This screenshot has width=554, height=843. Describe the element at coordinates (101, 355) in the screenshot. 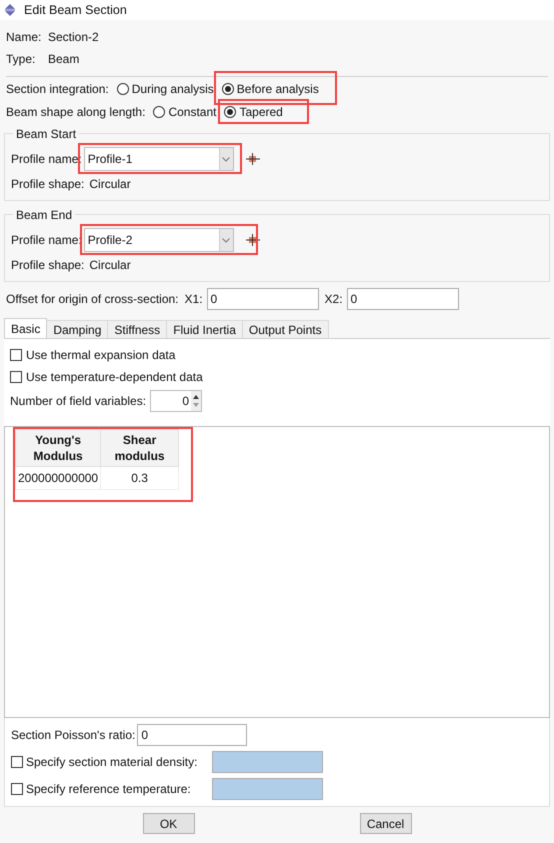

I see `checkbox-label: Use thermal expansion data` at that location.